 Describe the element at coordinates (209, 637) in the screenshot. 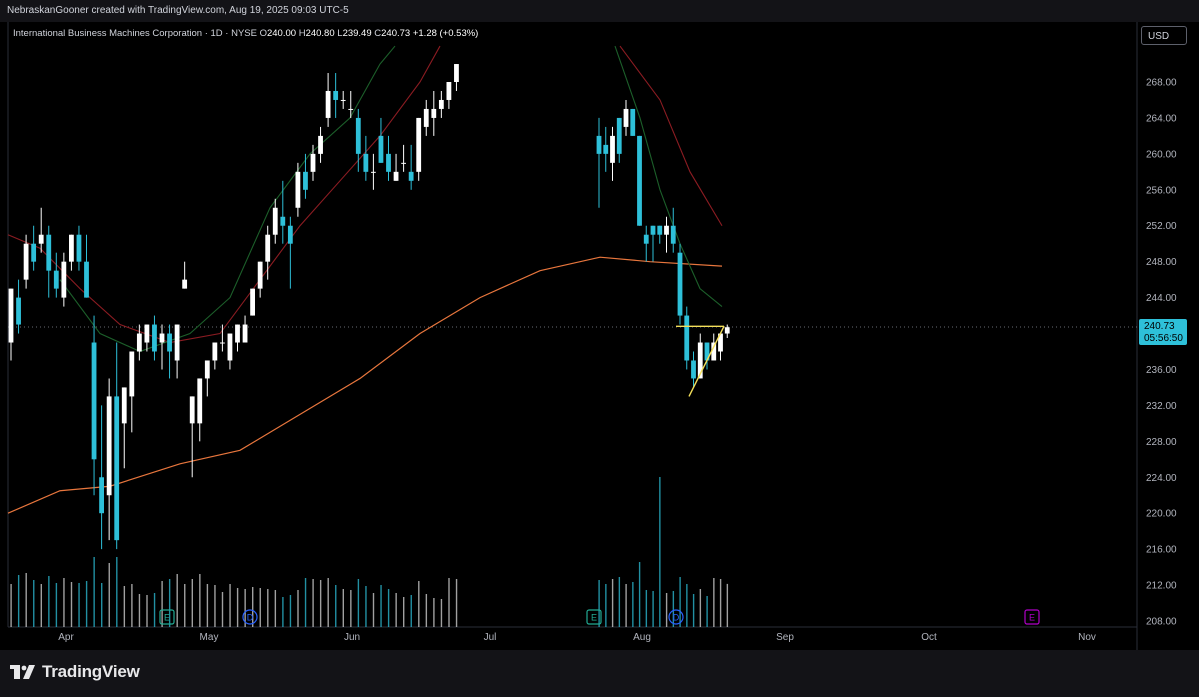

I see `time-tick-label: May` at that location.